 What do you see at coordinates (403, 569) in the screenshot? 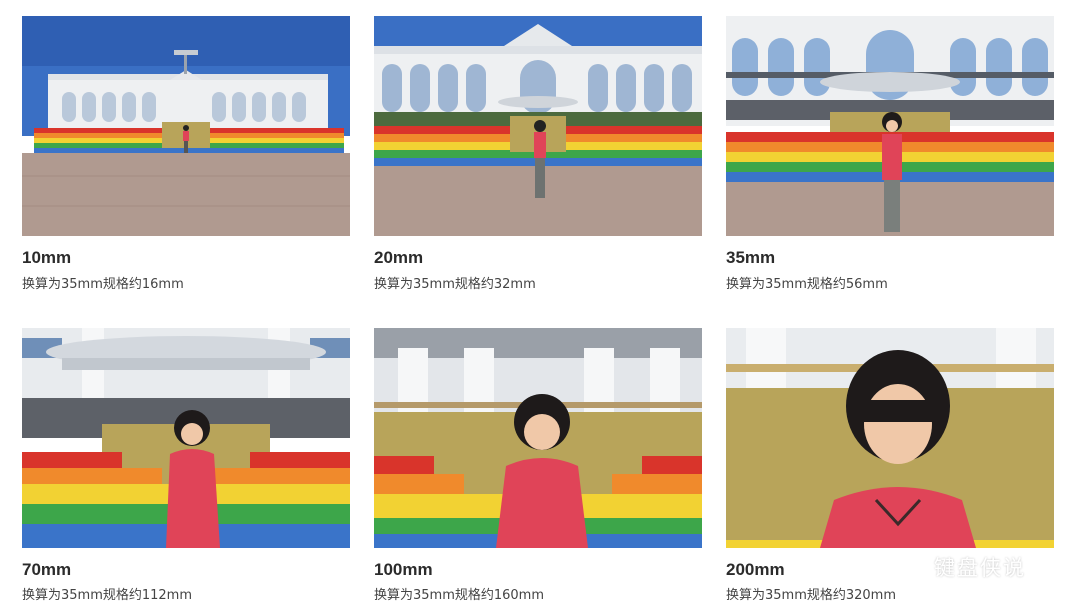
I see `focal-length-label: 100mm` at bounding box center [403, 569].